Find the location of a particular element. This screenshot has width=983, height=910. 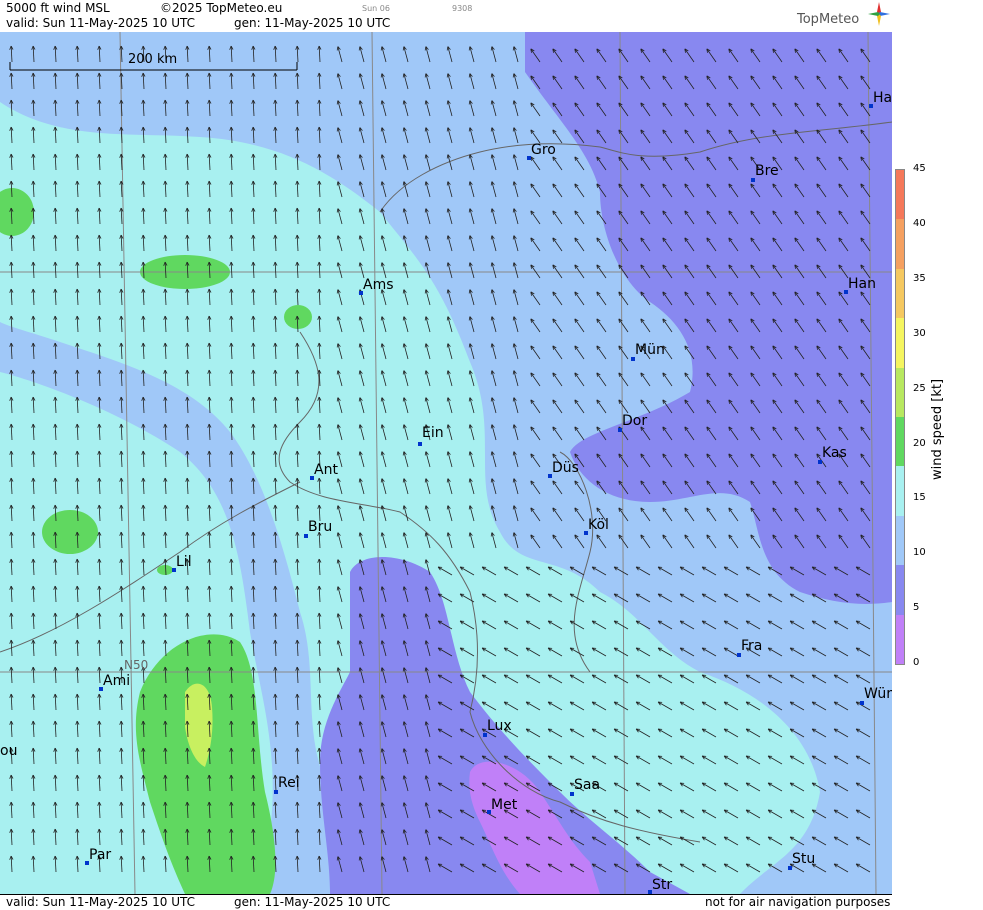

city-dot is located at coordinates (420, 444).